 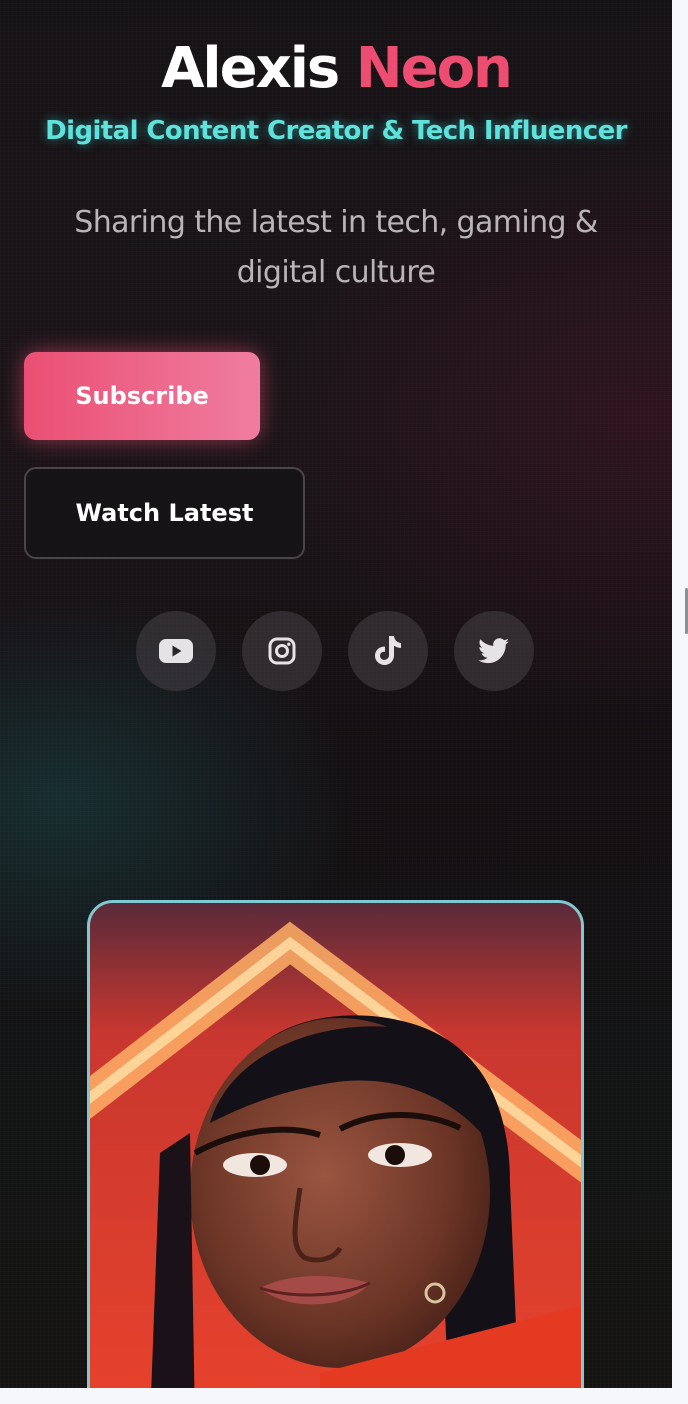 I want to click on instagram-icon, so click(x=282, y=651).